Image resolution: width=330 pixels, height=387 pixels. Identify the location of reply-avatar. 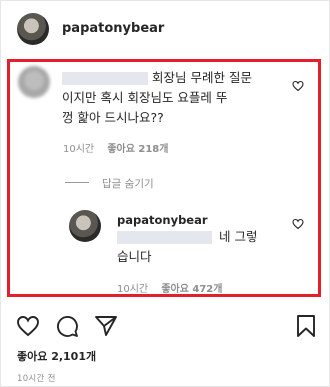
(85, 226).